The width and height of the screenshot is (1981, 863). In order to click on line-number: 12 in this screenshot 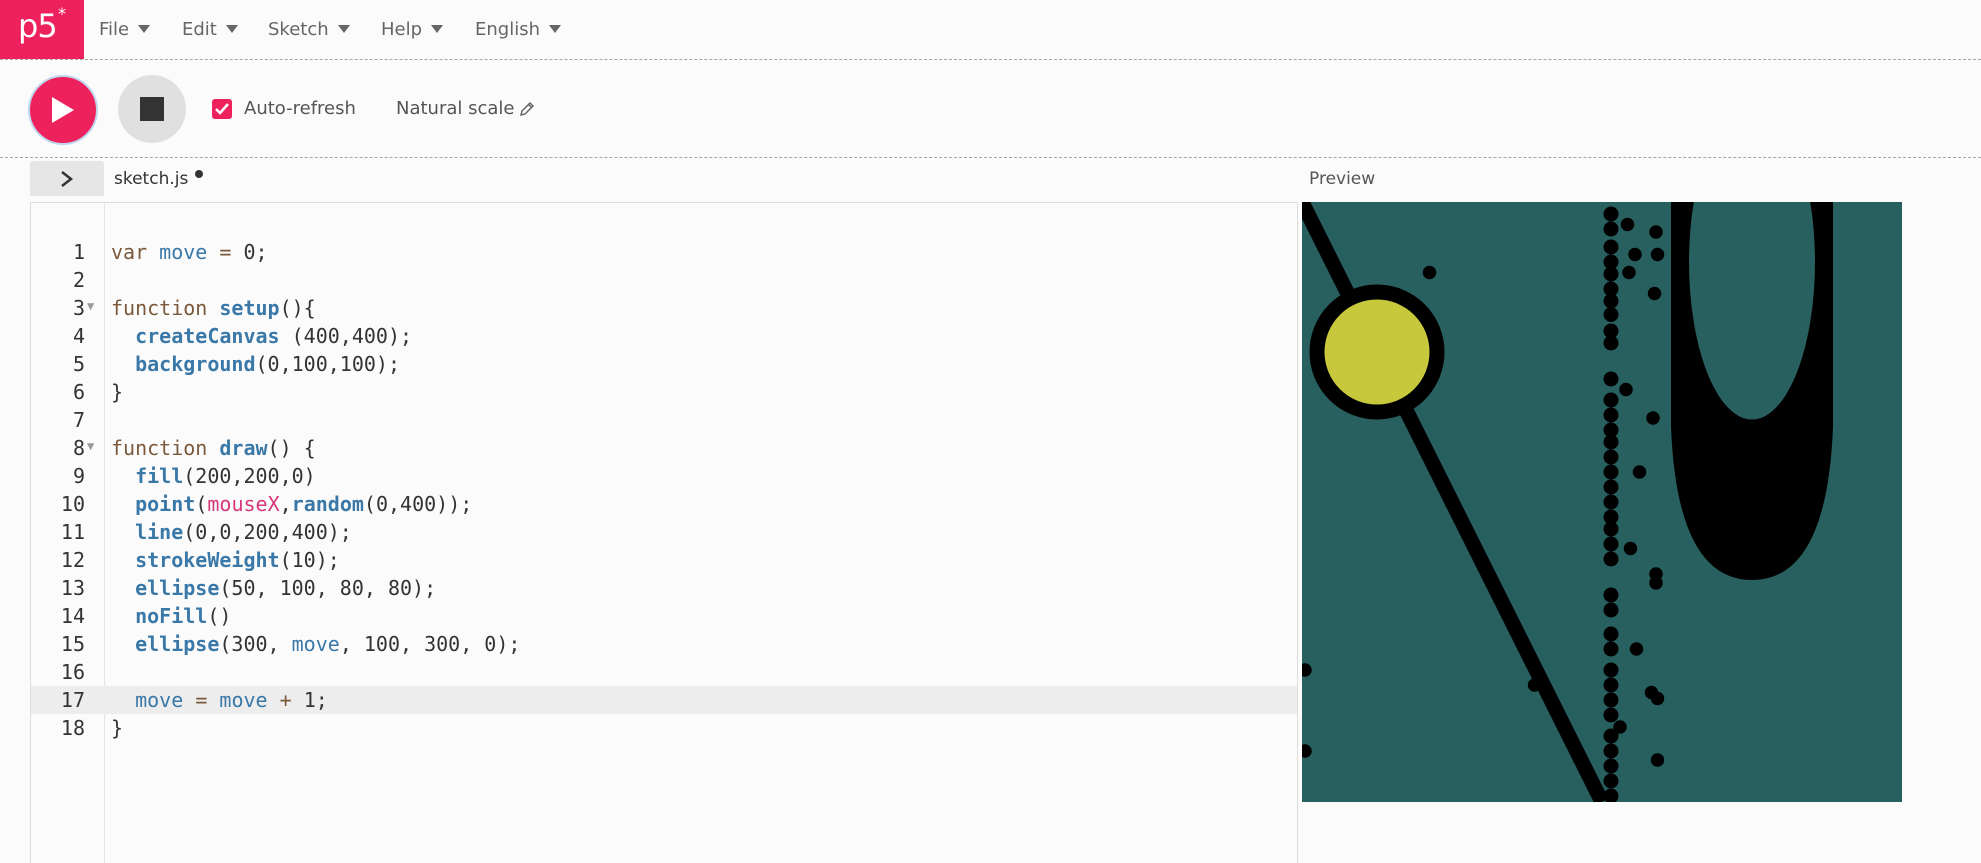, I will do `click(72, 560)`.